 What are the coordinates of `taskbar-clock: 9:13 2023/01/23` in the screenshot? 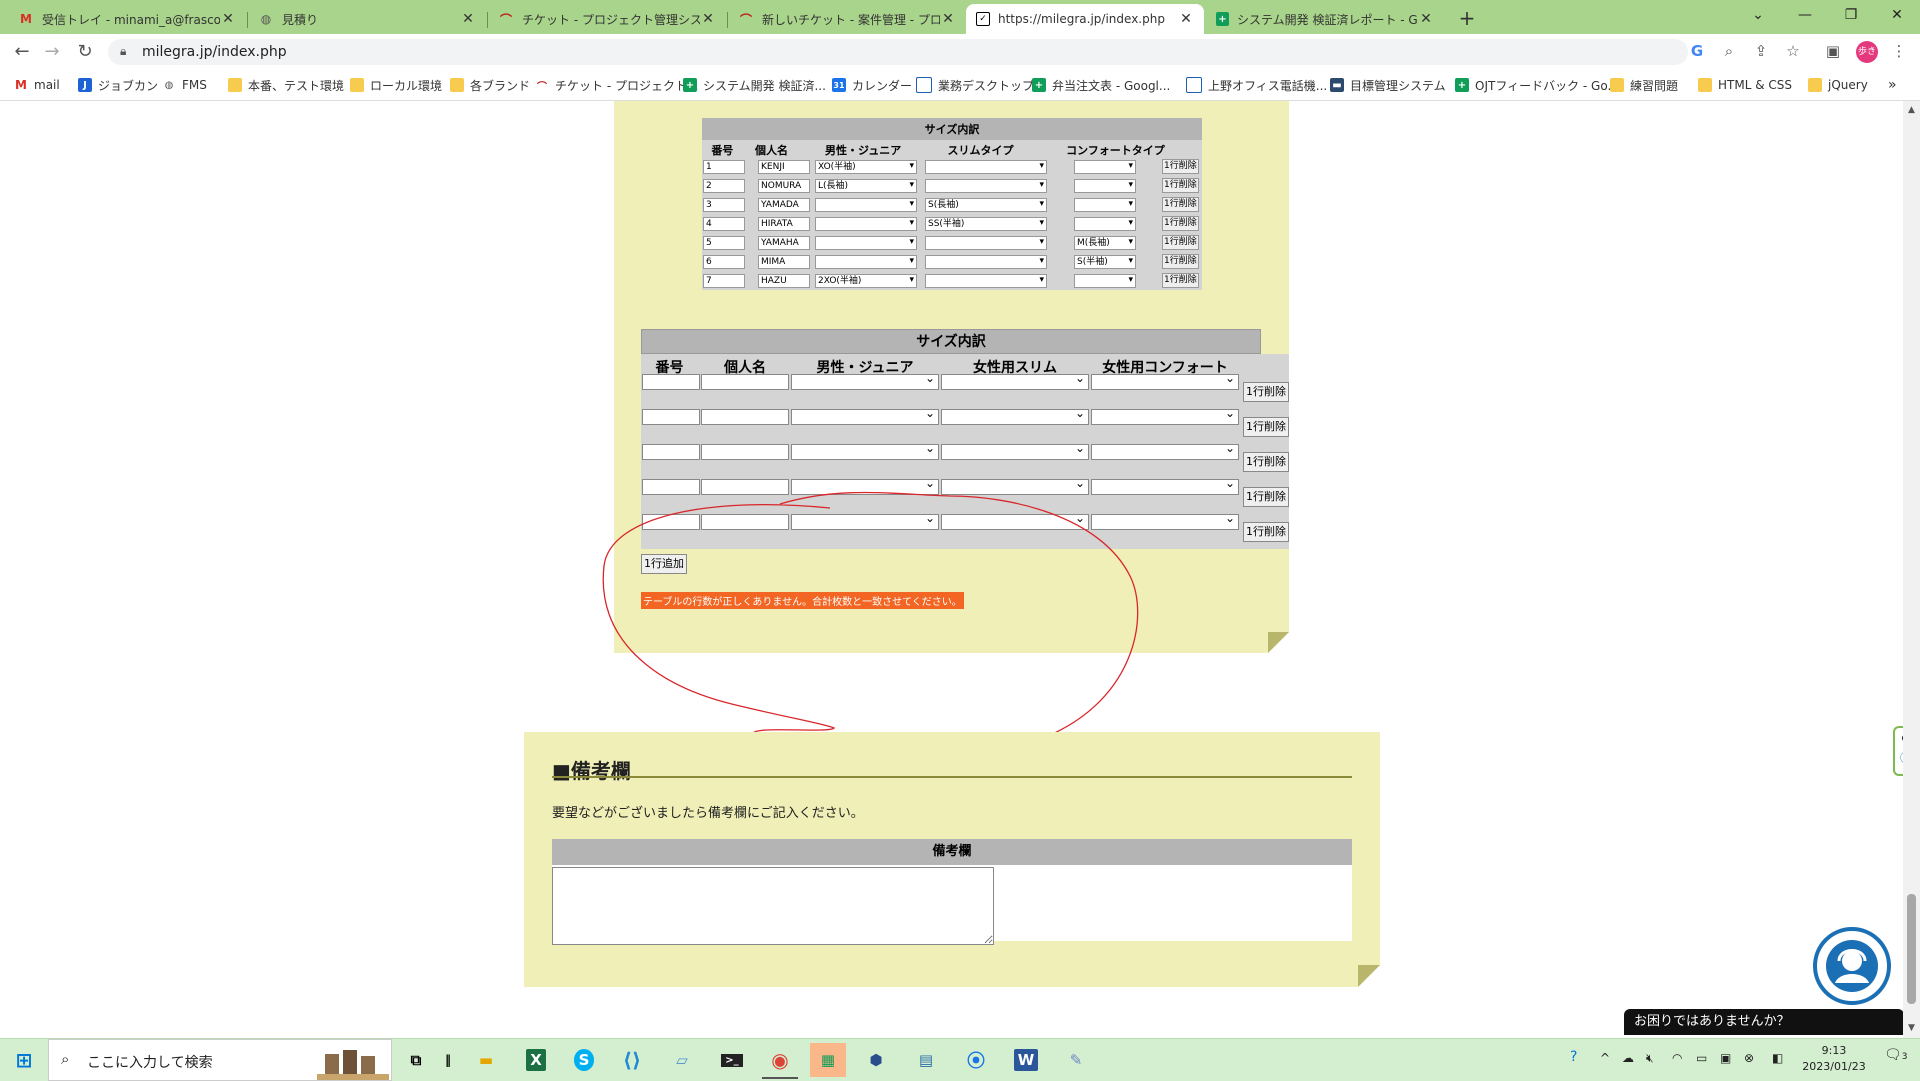 It's located at (1834, 1059).